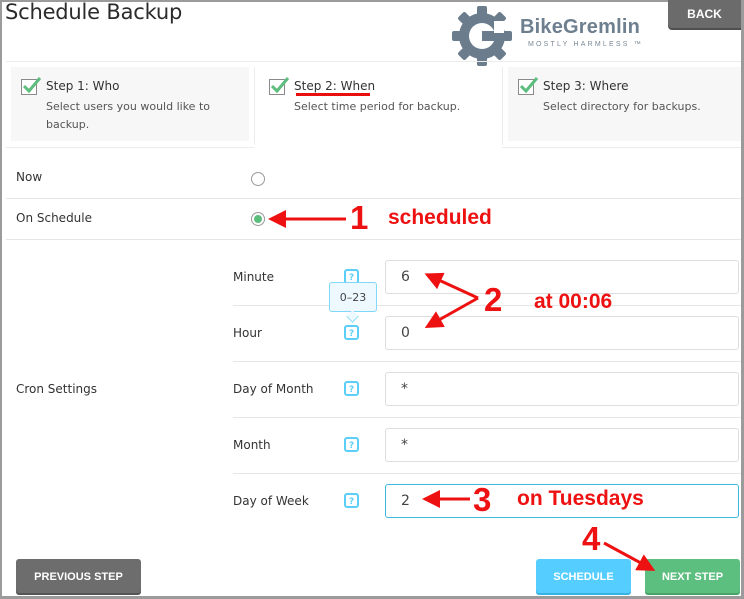 This screenshot has height=599, width=744. What do you see at coordinates (493, 299) in the screenshot?
I see `annotation-number-2: 2` at bounding box center [493, 299].